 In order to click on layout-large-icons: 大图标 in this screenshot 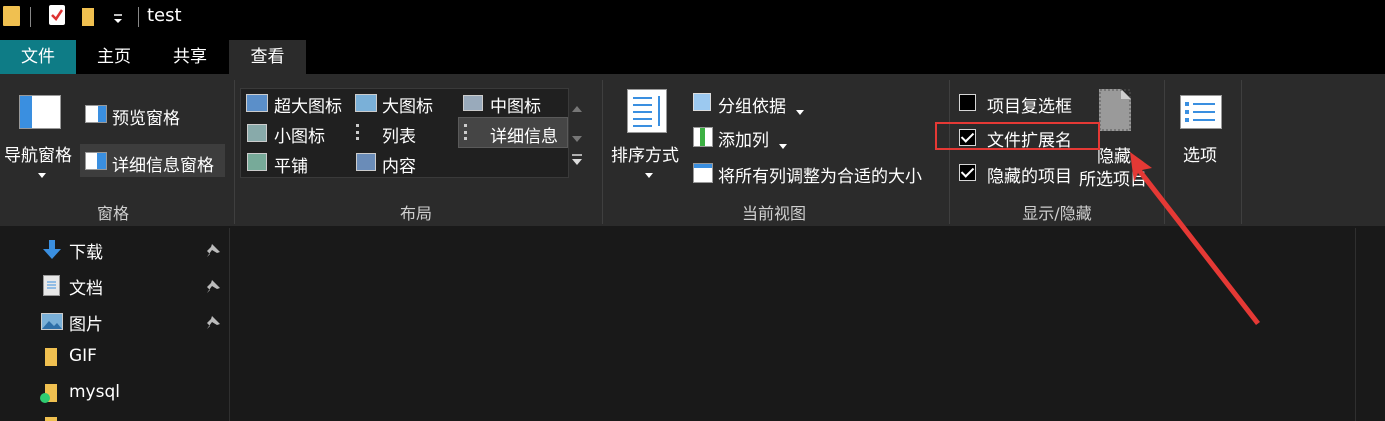, I will do `click(407, 104)`.